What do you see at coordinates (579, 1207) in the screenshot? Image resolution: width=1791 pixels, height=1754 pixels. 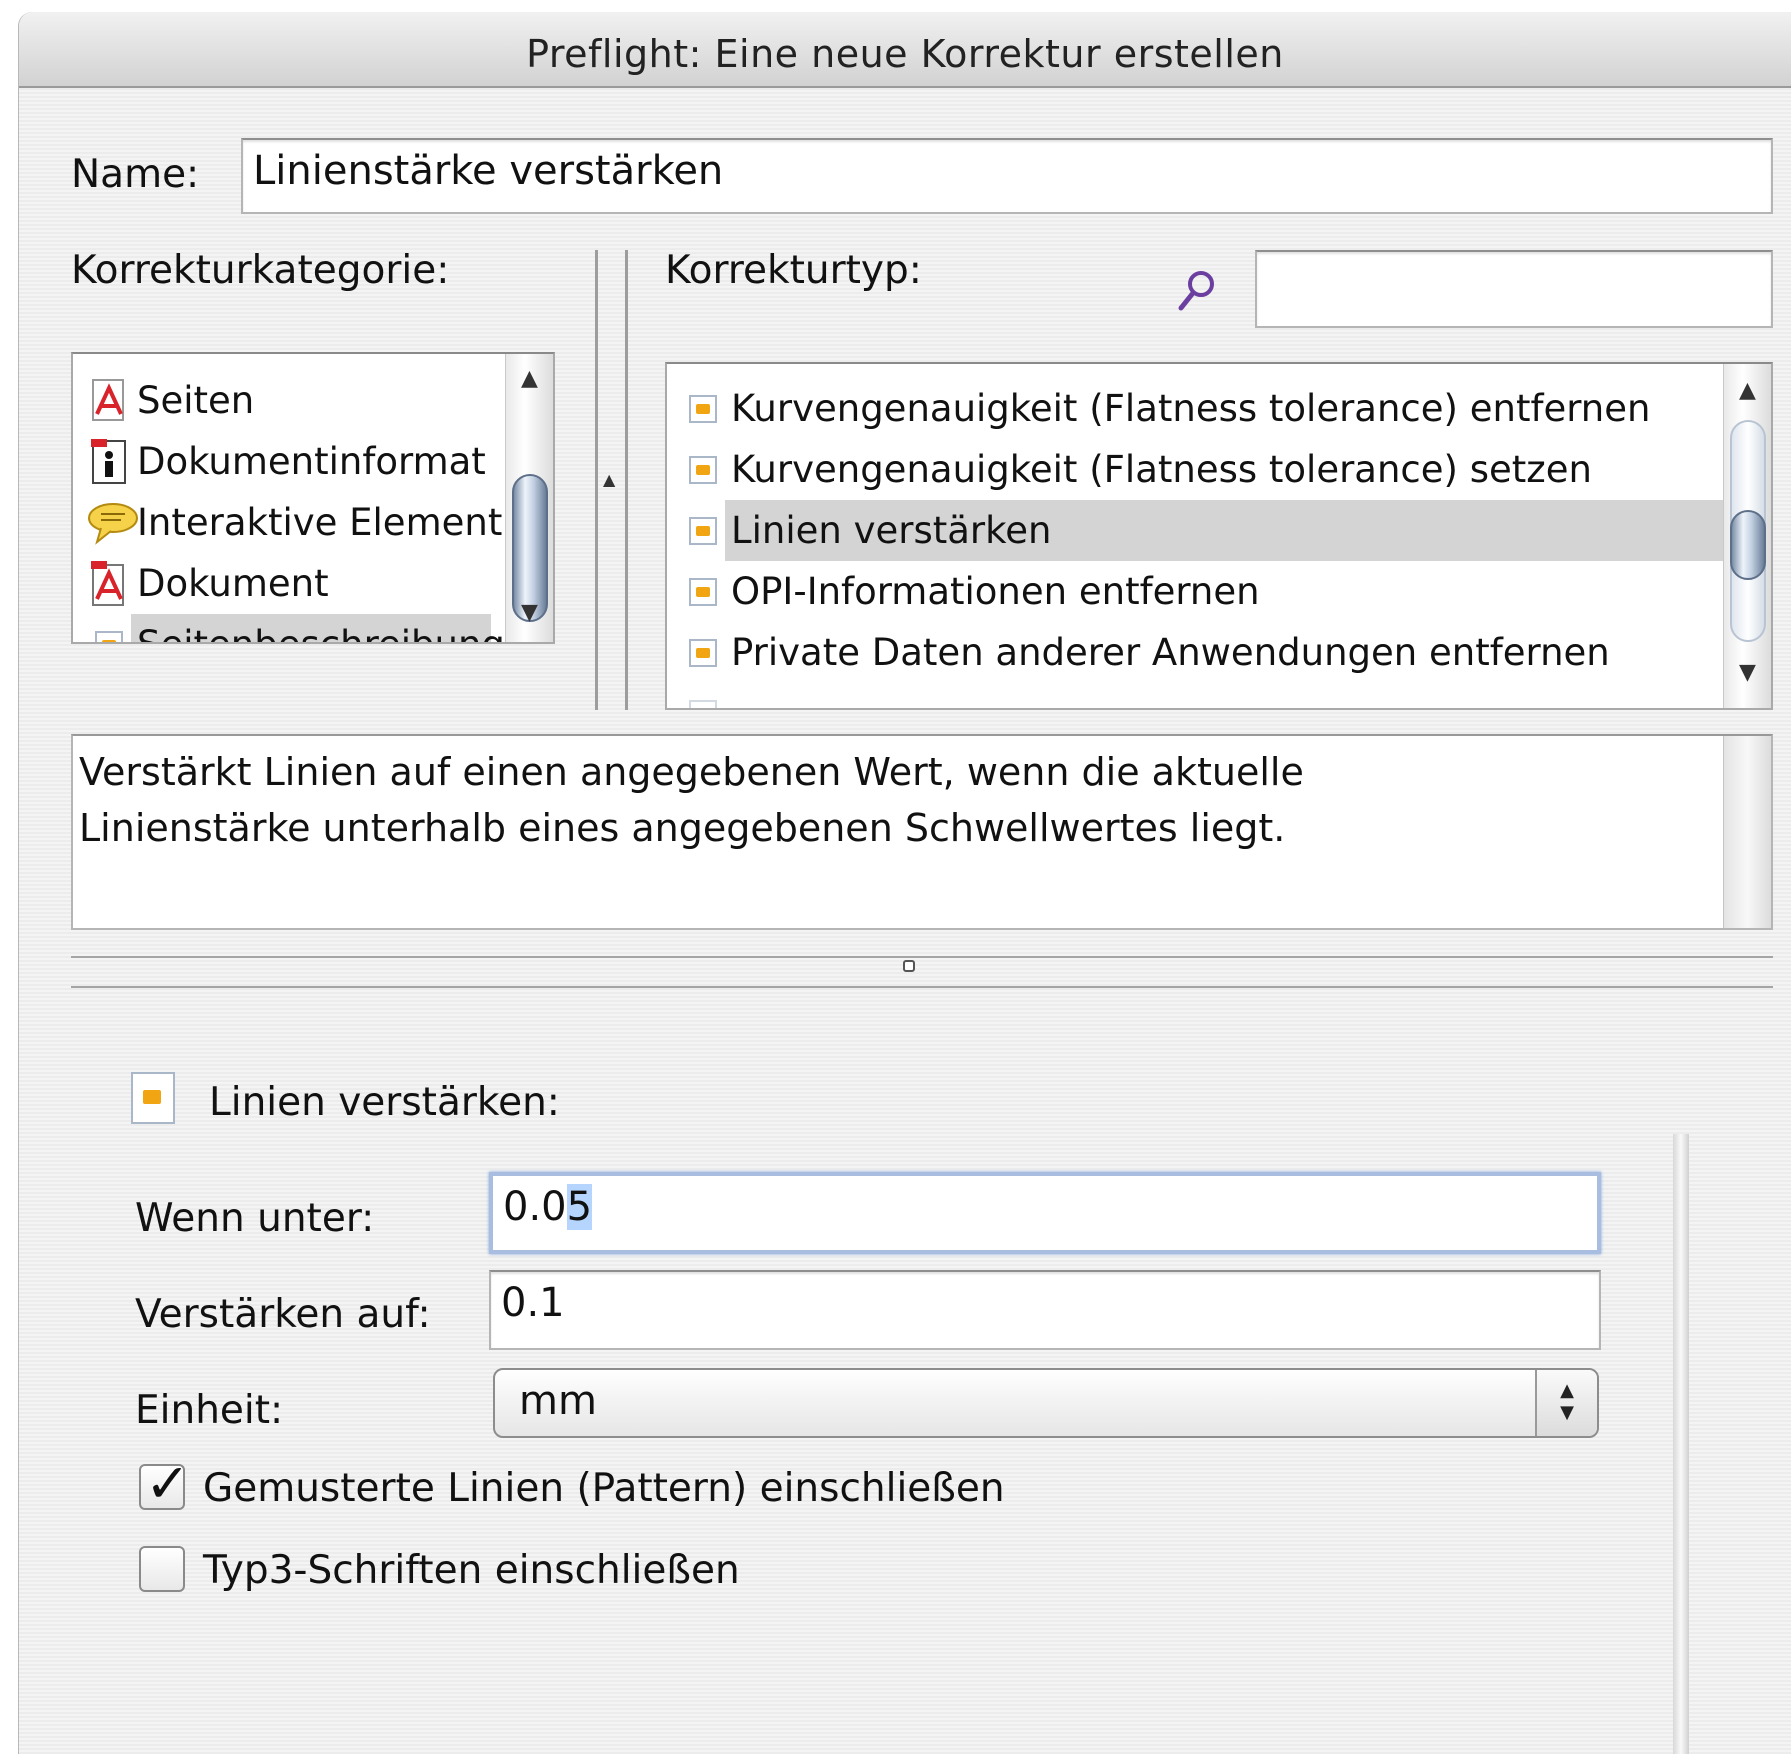 I see `selected-text: 5` at bounding box center [579, 1207].